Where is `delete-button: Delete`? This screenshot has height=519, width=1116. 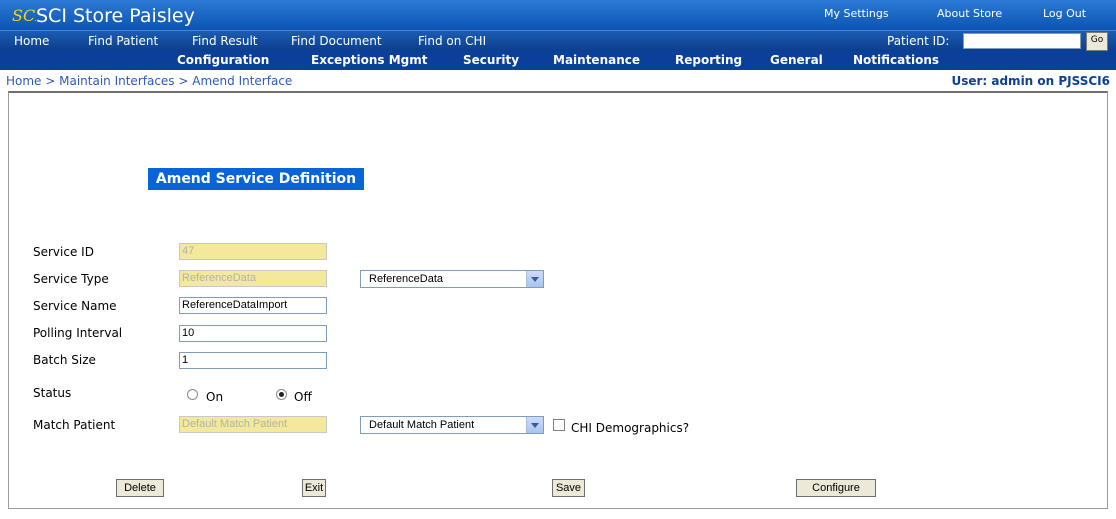 delete-button: Delete is located at coordinates (140, 488).